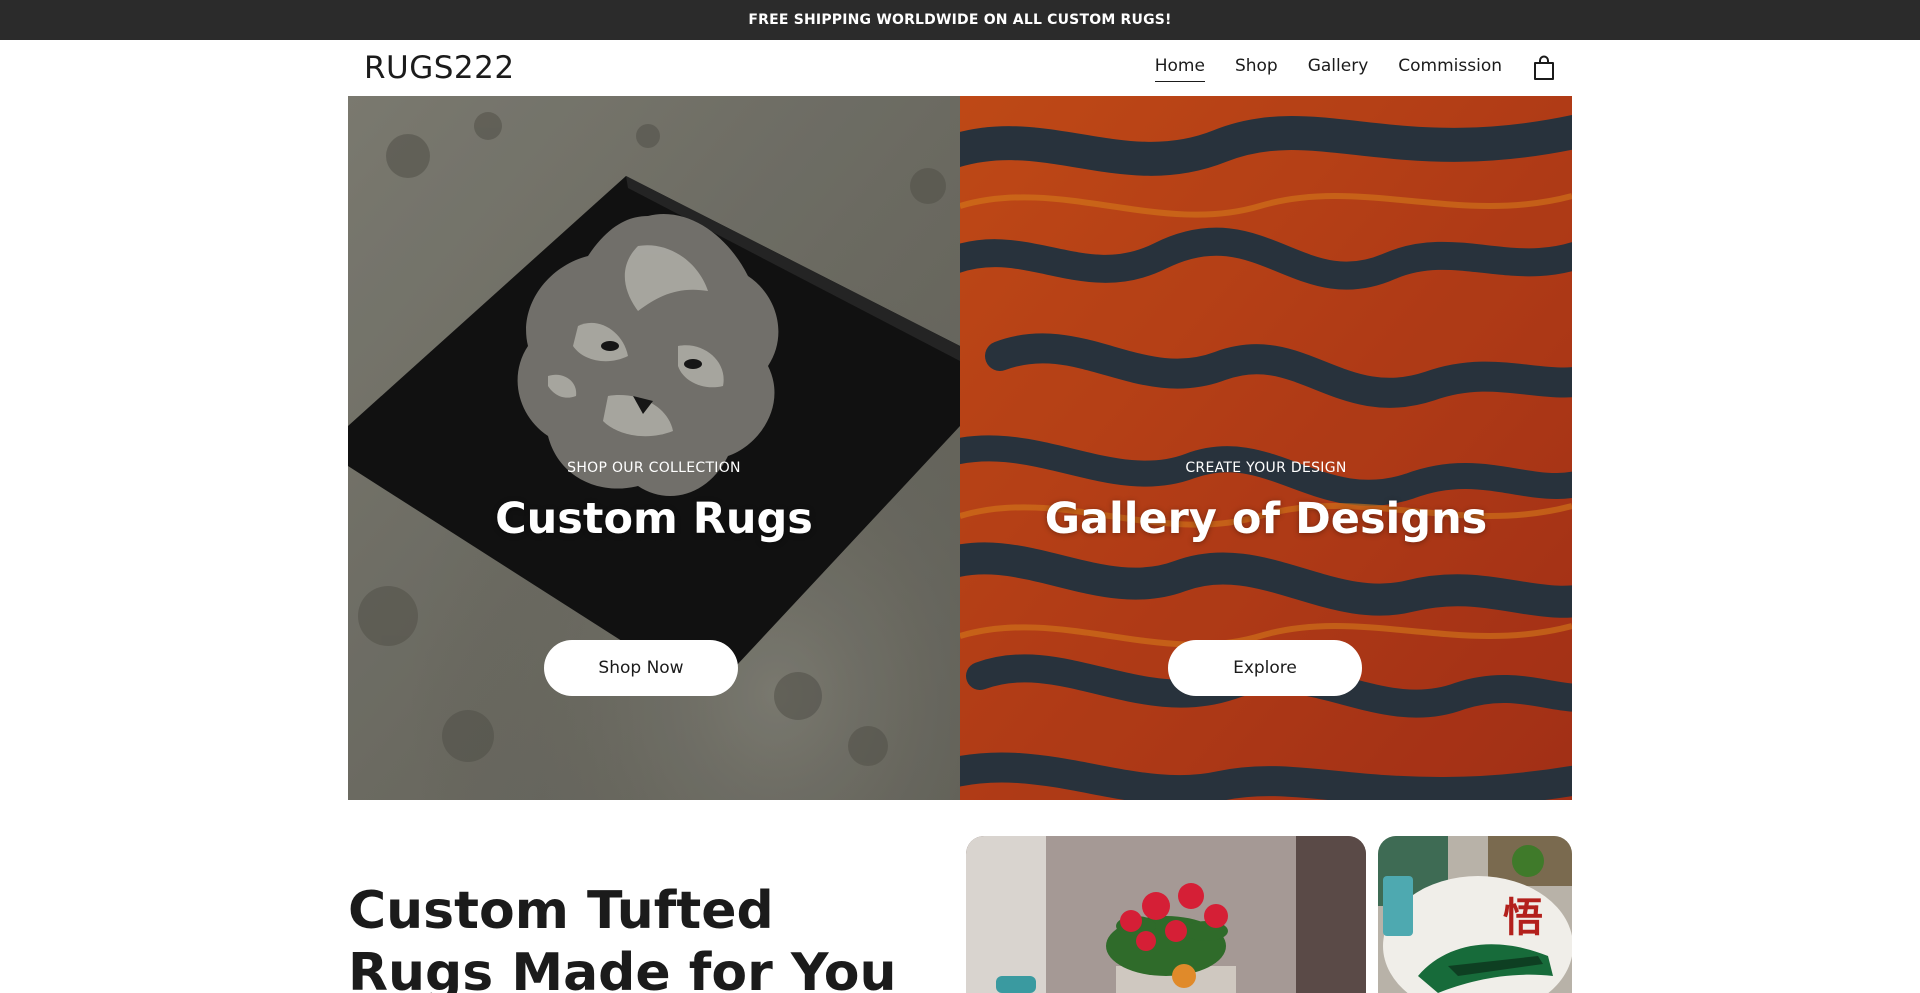 This screenshot has height=993, width=1920. I want to click on main-nav: Home Shop Gallery Commission, so click(1355, 68).